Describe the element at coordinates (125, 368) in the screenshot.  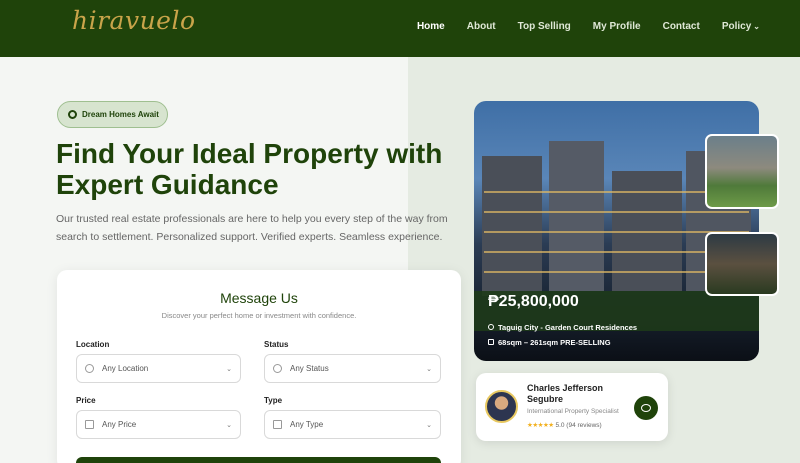
I see `location-value: Any Location` at that location.